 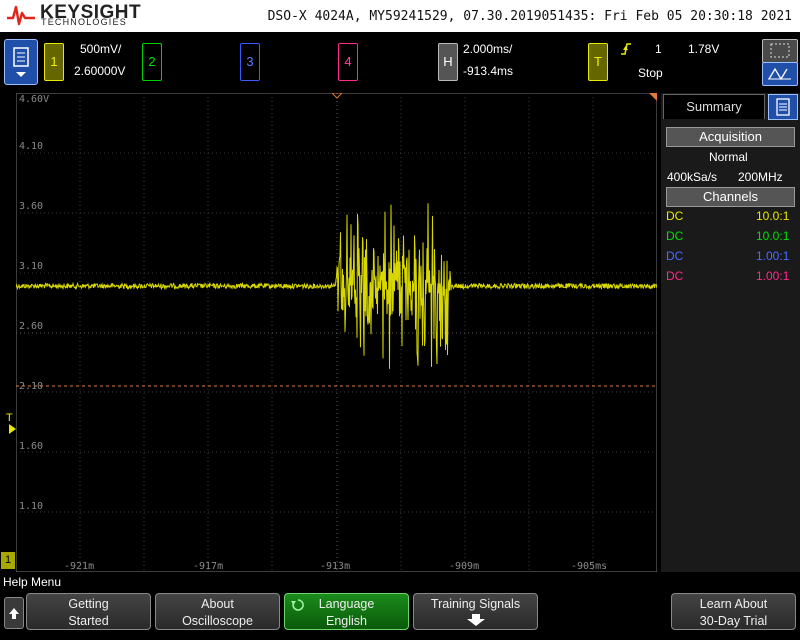 What do you see at coordinates (100, 71) in the screenshot?
I see `ch1-offset: 2.60000V` at bounding box center [100, 71].